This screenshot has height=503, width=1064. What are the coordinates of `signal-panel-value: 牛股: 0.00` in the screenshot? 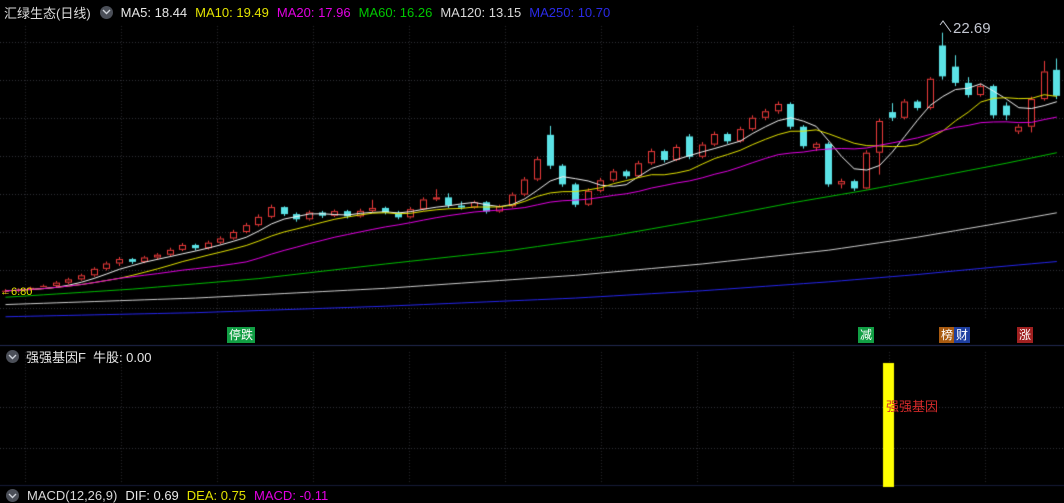 It's located at (122, 357).